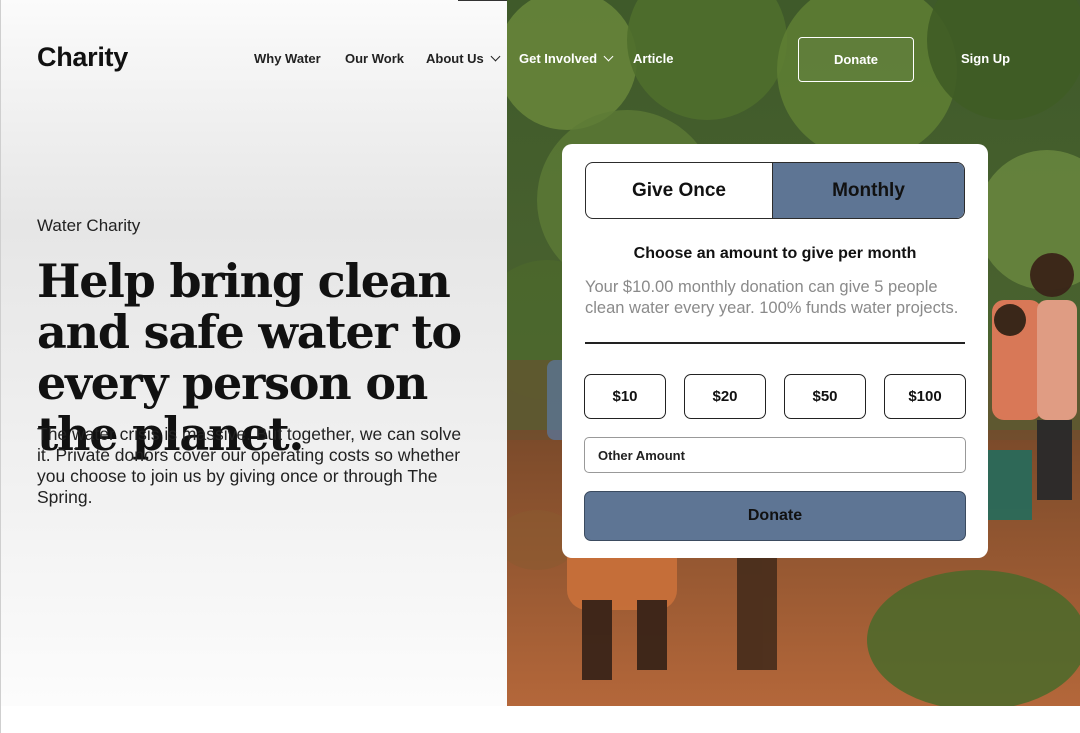 The image size is (1080, 733). What do you see at coordinates (985, 58) in the screenshot?
I see `nav-signup-link: Sign Up` at bounding box center [985, 58].